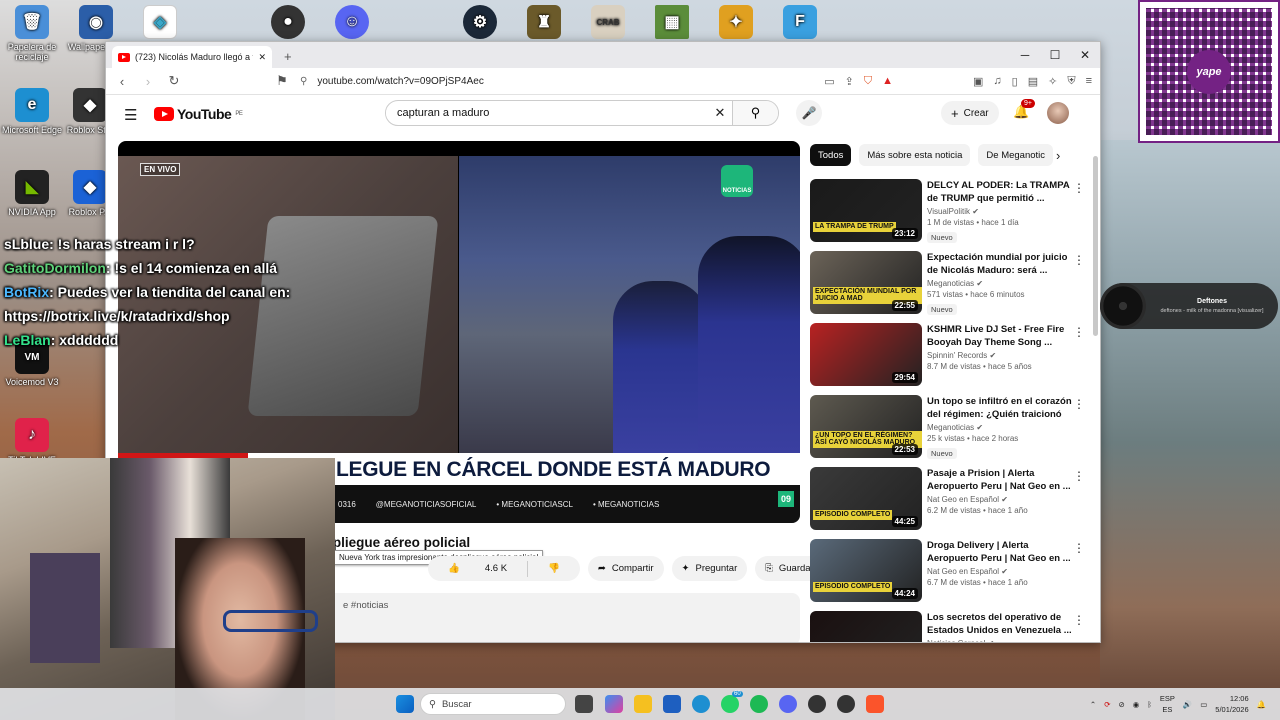  What do you see at coordinates (405, 704) in the screenshot?
I see `start-button` at bounding box center [405, 704].